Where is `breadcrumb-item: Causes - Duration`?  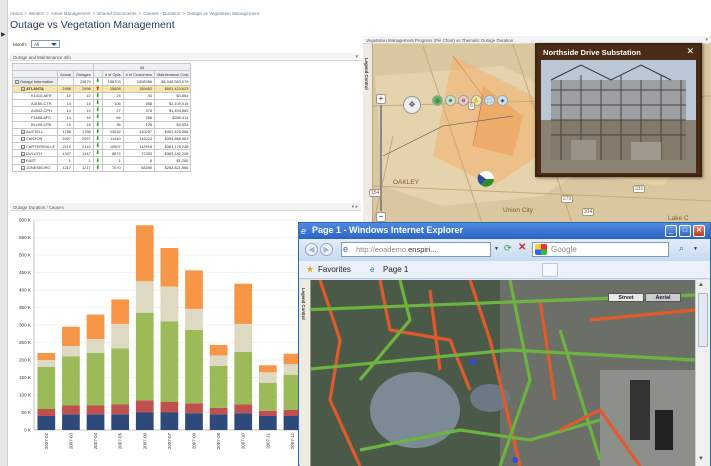
breadcrumb-item: Causes - Duration is located at coordinates (161, 13).